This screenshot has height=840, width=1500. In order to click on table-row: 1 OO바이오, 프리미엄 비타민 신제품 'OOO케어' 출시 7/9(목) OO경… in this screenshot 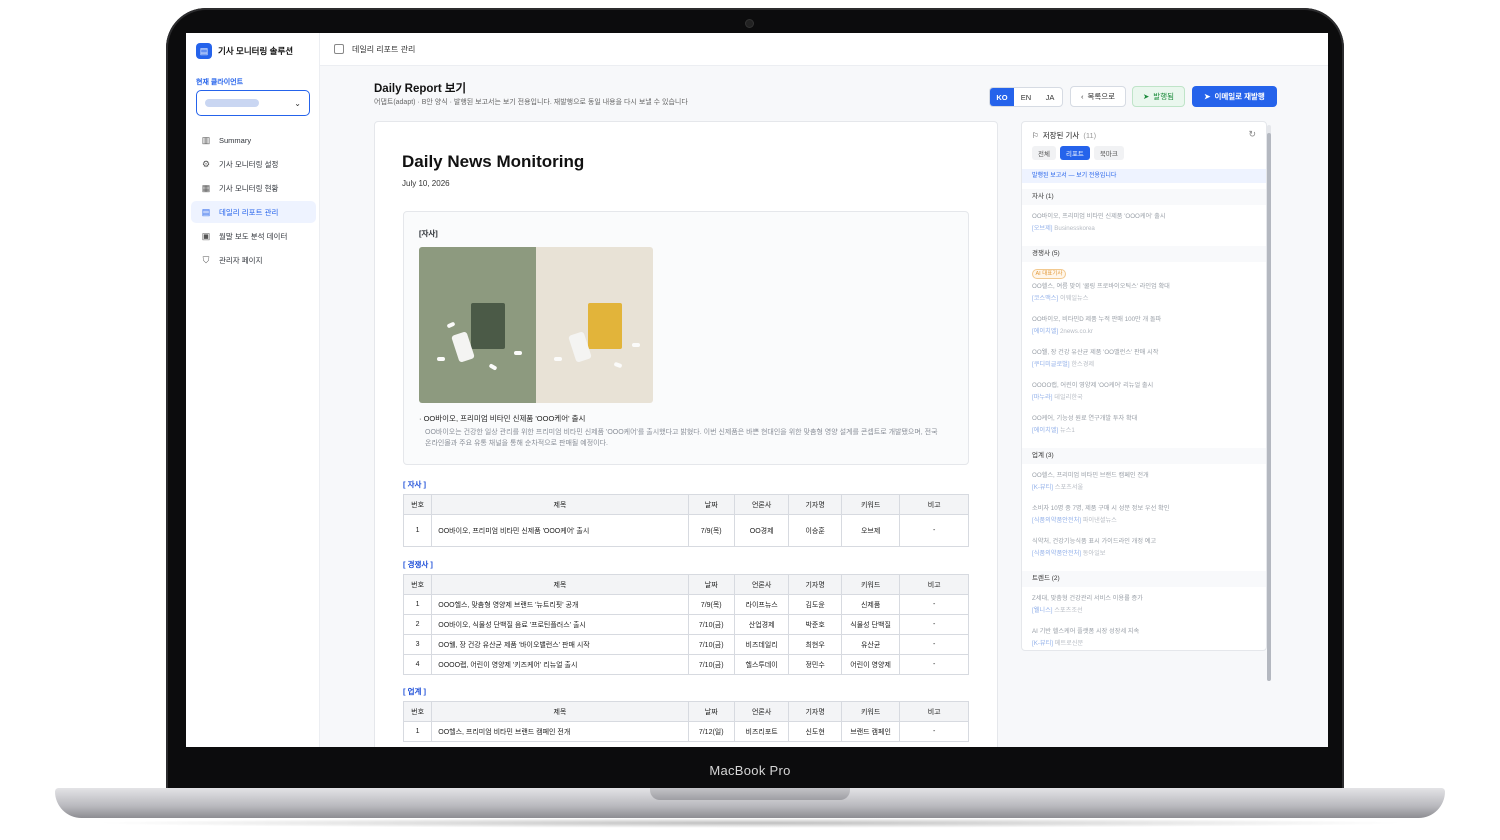, I will do `click(685, 530)`.